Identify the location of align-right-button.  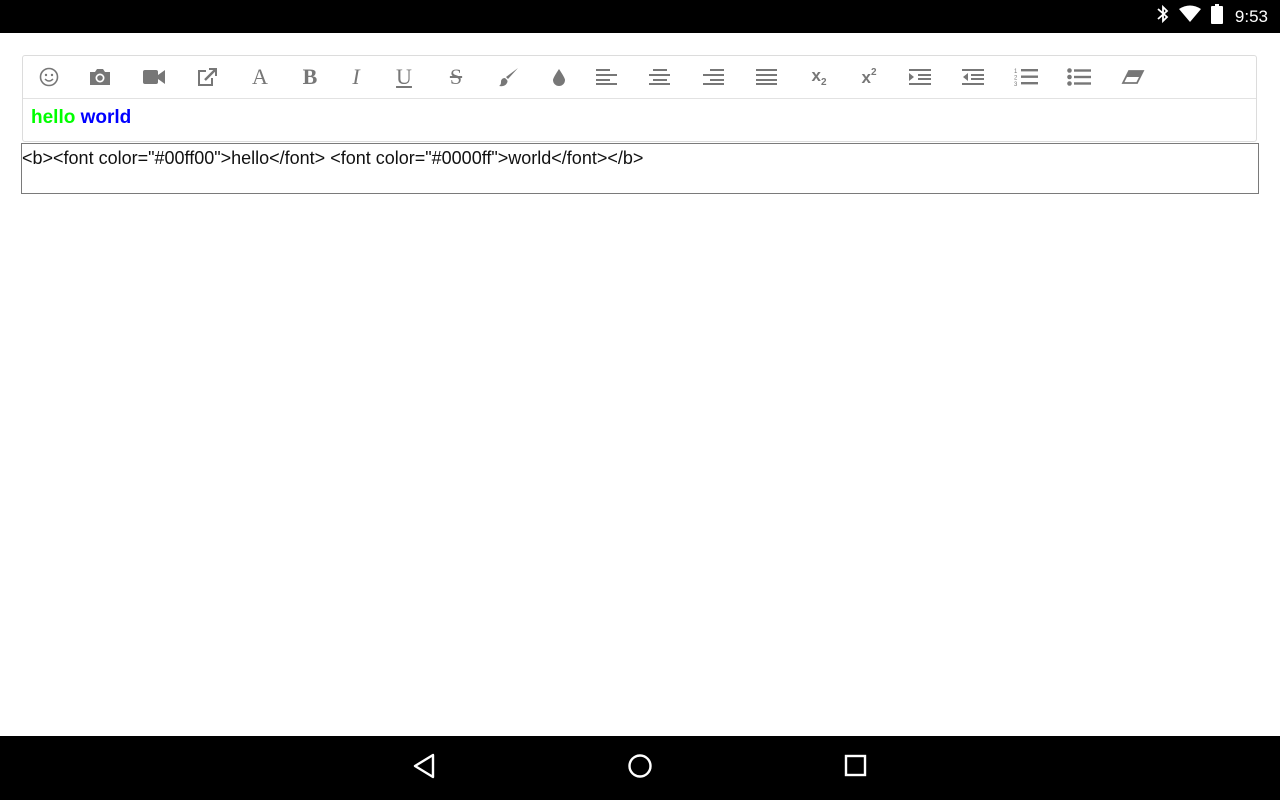
(714, 77).